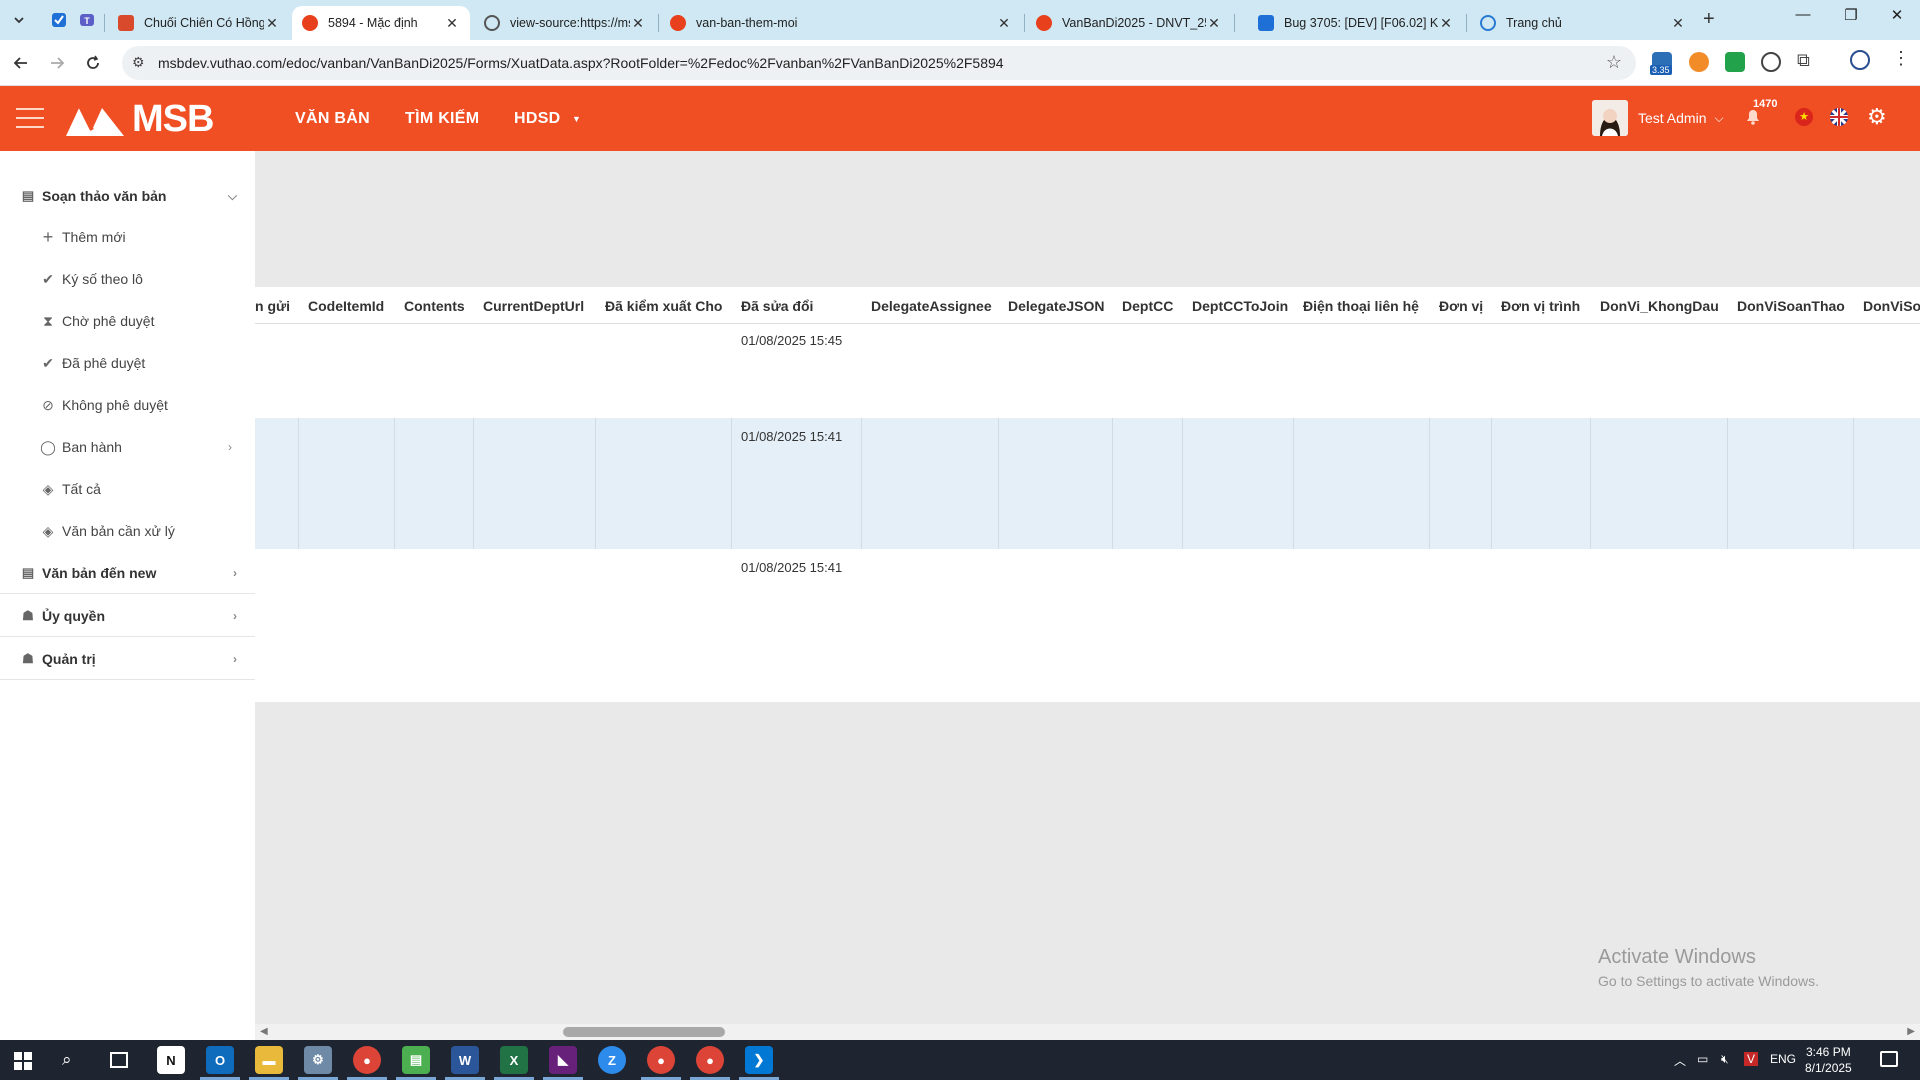  Describe the element at coordinates (1791, 306) in the screenshot. I see `column-header: DonViSoanThao` at that location.